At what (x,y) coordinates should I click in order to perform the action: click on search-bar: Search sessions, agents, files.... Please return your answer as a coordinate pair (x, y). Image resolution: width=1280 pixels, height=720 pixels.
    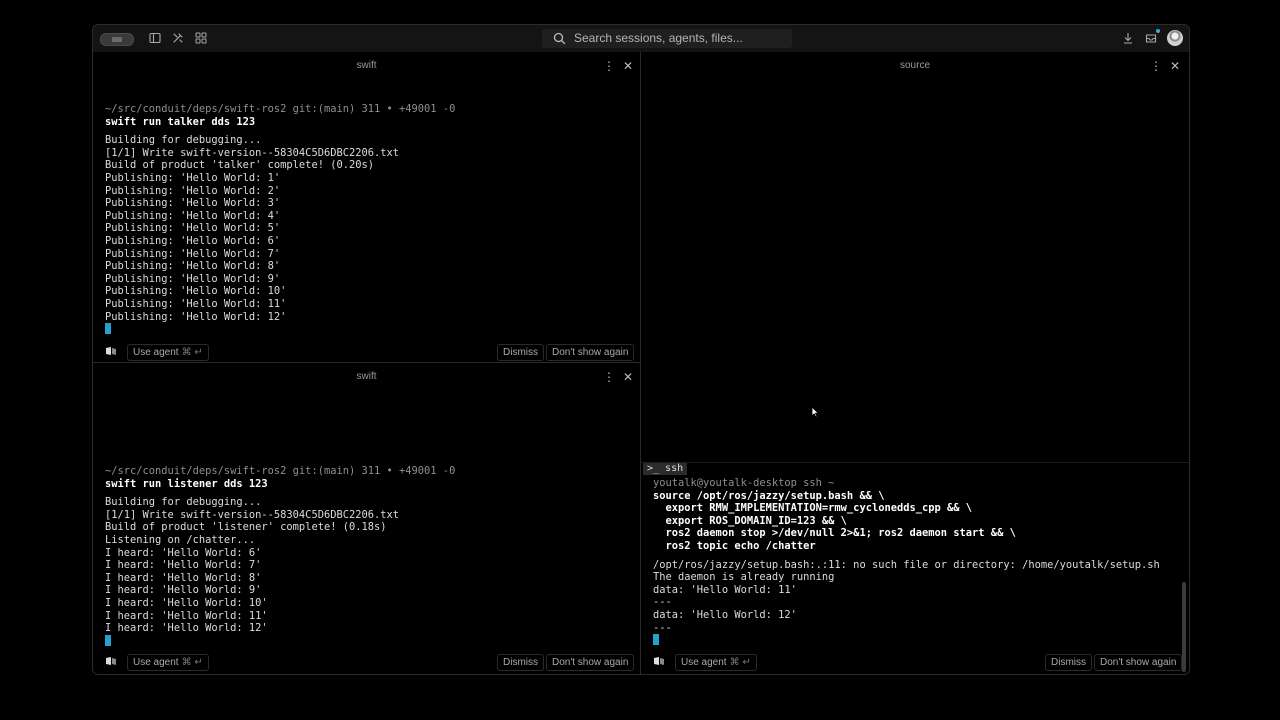
    Looking at the image, I should click on (667, 38).